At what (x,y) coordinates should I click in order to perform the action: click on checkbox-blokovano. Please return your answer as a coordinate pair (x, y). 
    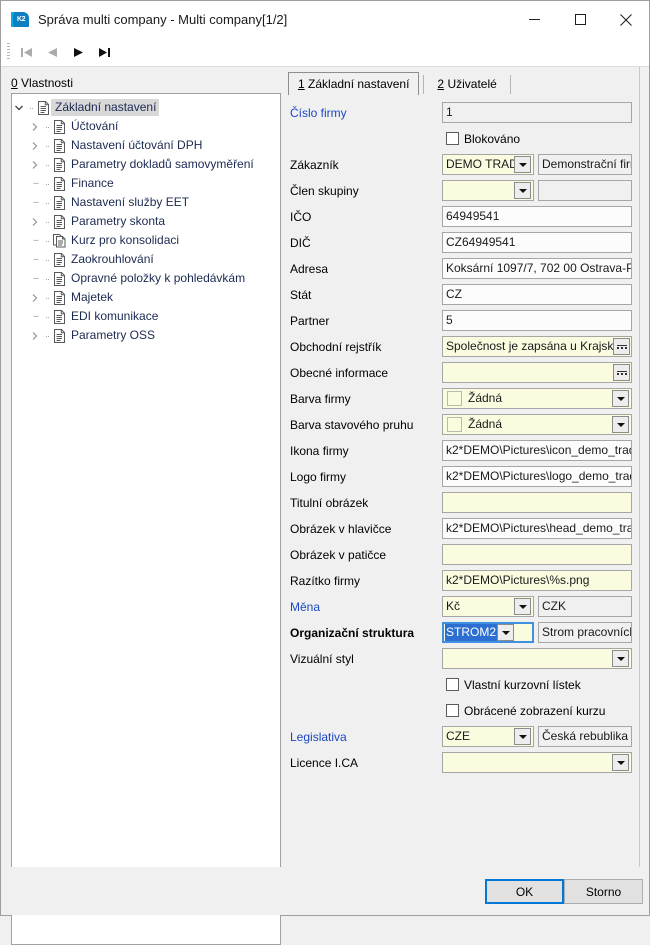
    Looking at the image, I should click on (452, 138).